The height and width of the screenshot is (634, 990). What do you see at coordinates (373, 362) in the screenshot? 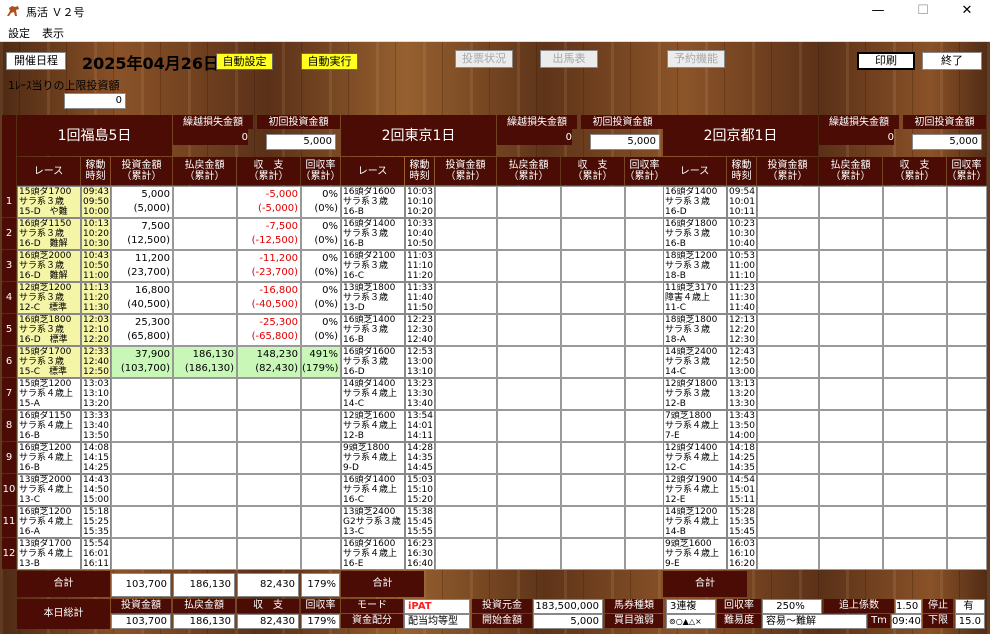
I see `race-info-tokyo: 16頭ダ1600 サラ系３歳 16-D` at bounding box center [373, 362].